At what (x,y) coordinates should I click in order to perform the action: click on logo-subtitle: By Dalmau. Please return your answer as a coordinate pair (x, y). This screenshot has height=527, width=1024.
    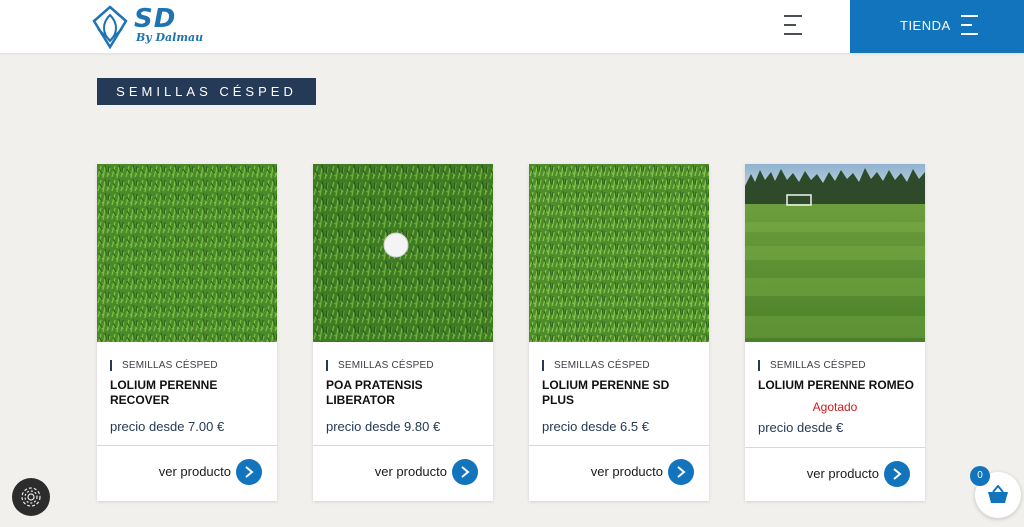
    Looking at the image, I should click on (170, 37).